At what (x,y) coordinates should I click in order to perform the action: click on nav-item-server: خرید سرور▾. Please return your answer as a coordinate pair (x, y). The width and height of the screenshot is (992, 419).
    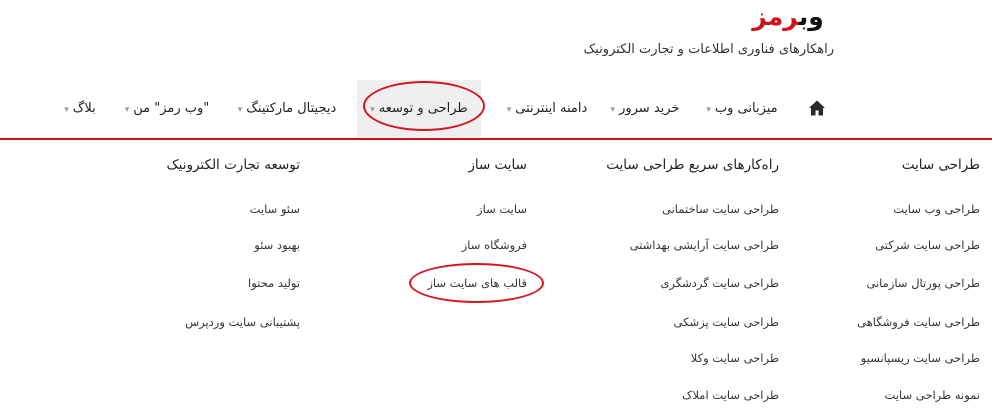
    Looking at the image, I should click on (645, 109).